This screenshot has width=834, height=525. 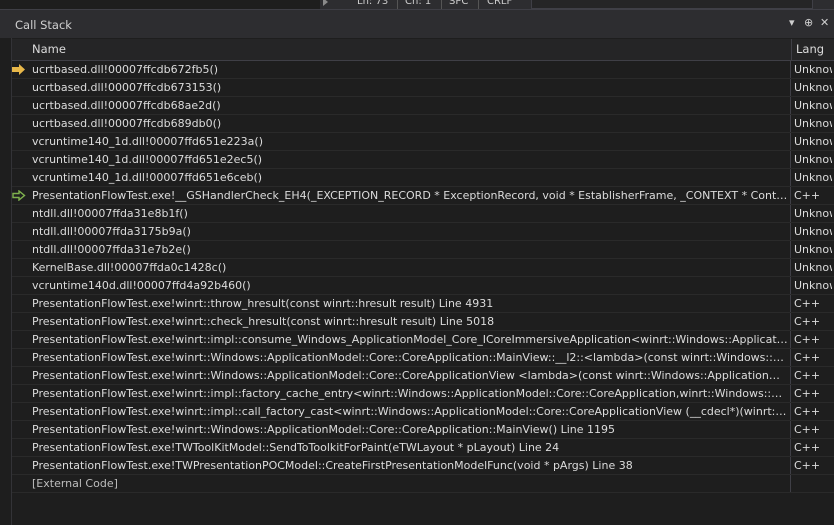 What do you see at coordinates (325, 3) in the screenshot?
I see `scroll-right-icon` at bounding box center [325, 3].